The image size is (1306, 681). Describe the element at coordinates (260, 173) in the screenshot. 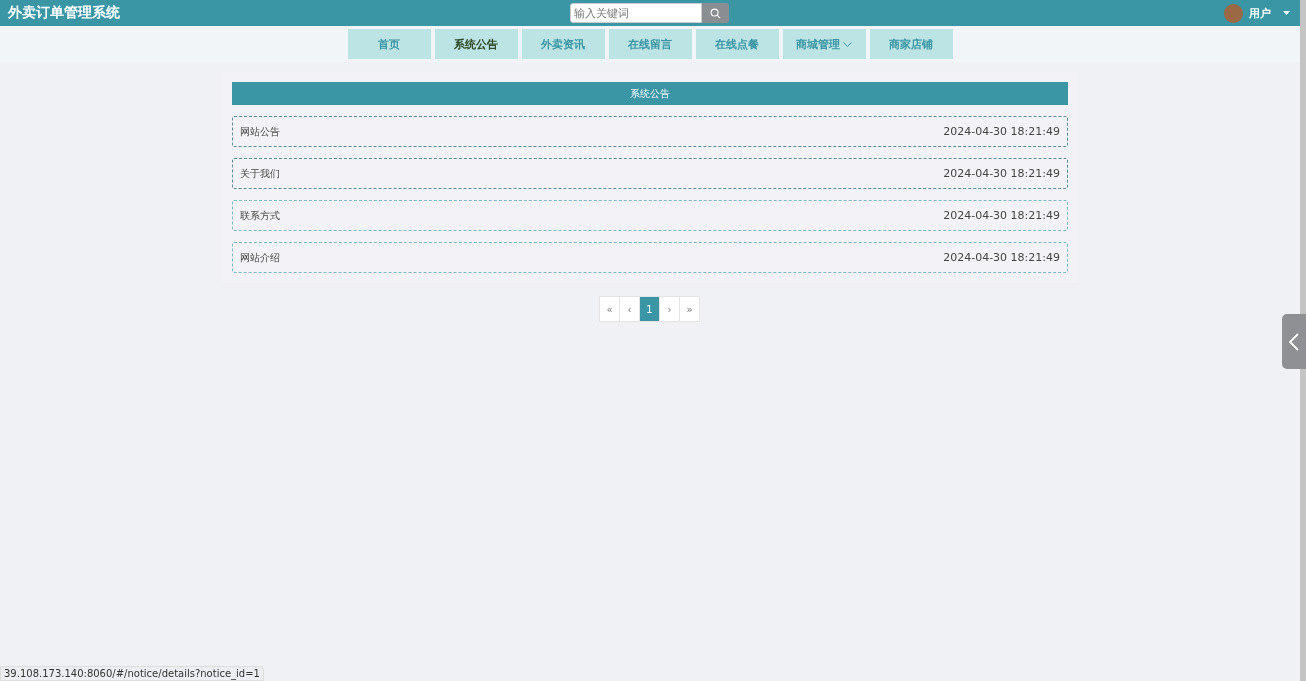

I see `notice-title: 关于我们` at that location.